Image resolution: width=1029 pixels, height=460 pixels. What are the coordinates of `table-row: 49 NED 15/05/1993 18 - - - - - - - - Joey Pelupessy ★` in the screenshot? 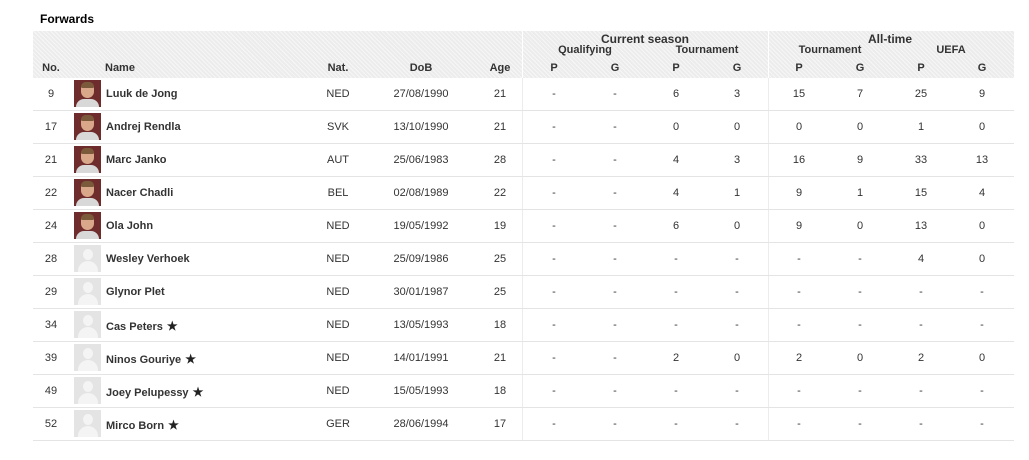 It's located at (523, 391).